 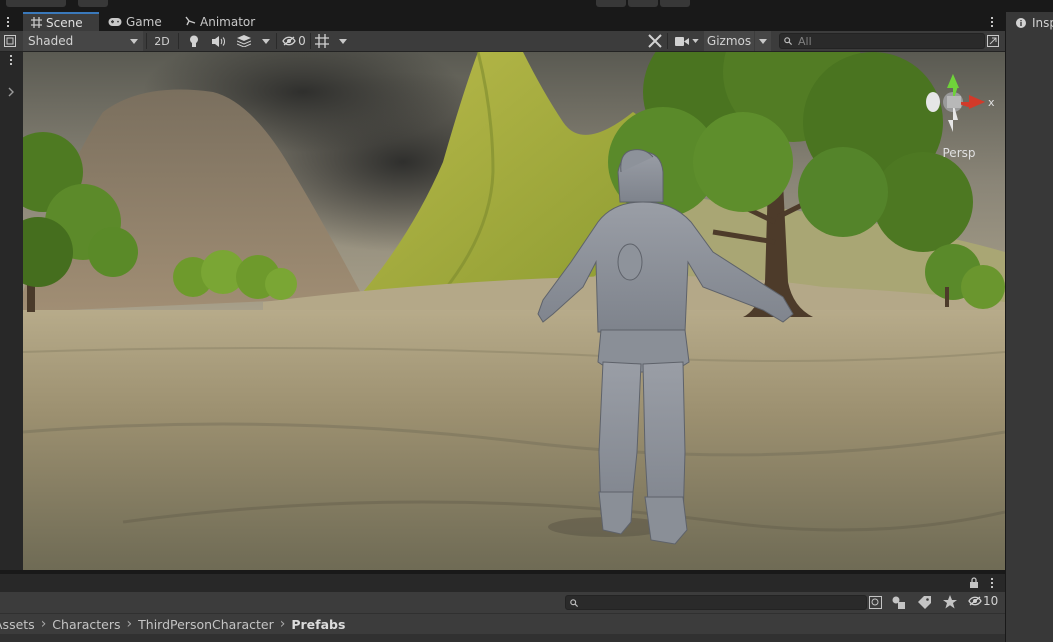 I want to click on scene-search-input: All, so click(x=882, y=41).